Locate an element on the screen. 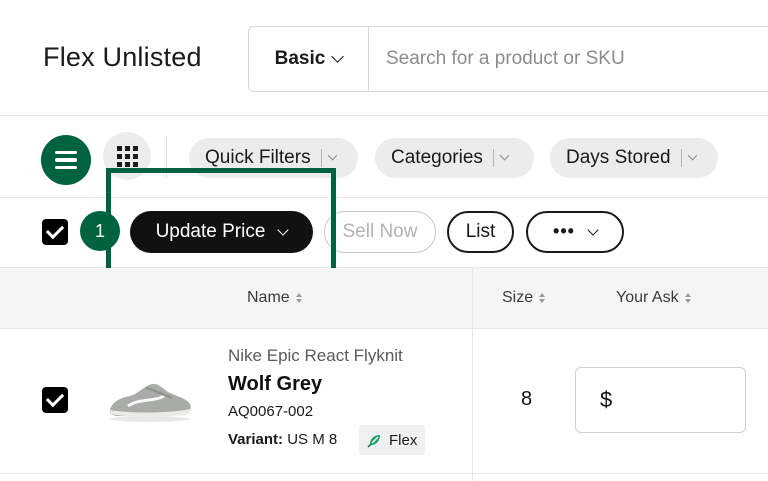 The height and width of the screenshot is (481, 768). update-price-button: Update Price is located at coordinates (221, 232).